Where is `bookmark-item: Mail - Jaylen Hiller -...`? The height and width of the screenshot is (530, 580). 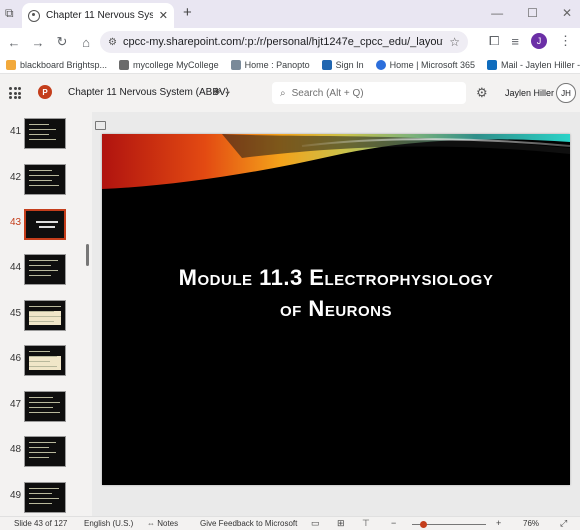
bookmark-item: Mail - Jaylen Hiller -... is located at coordinates (533, 64).